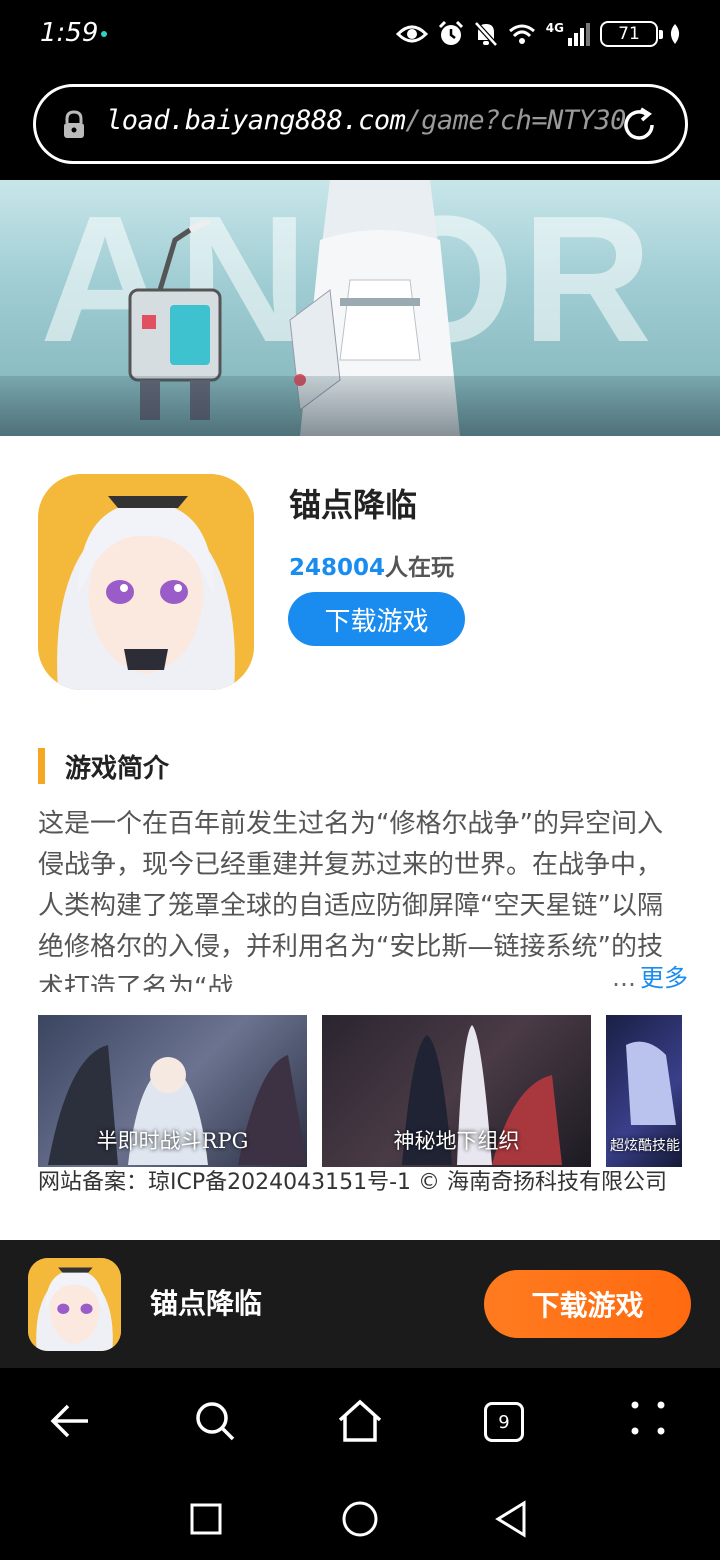 The image size is (720, 1560). I want to click on battery-level: 71, so click(629, 34).